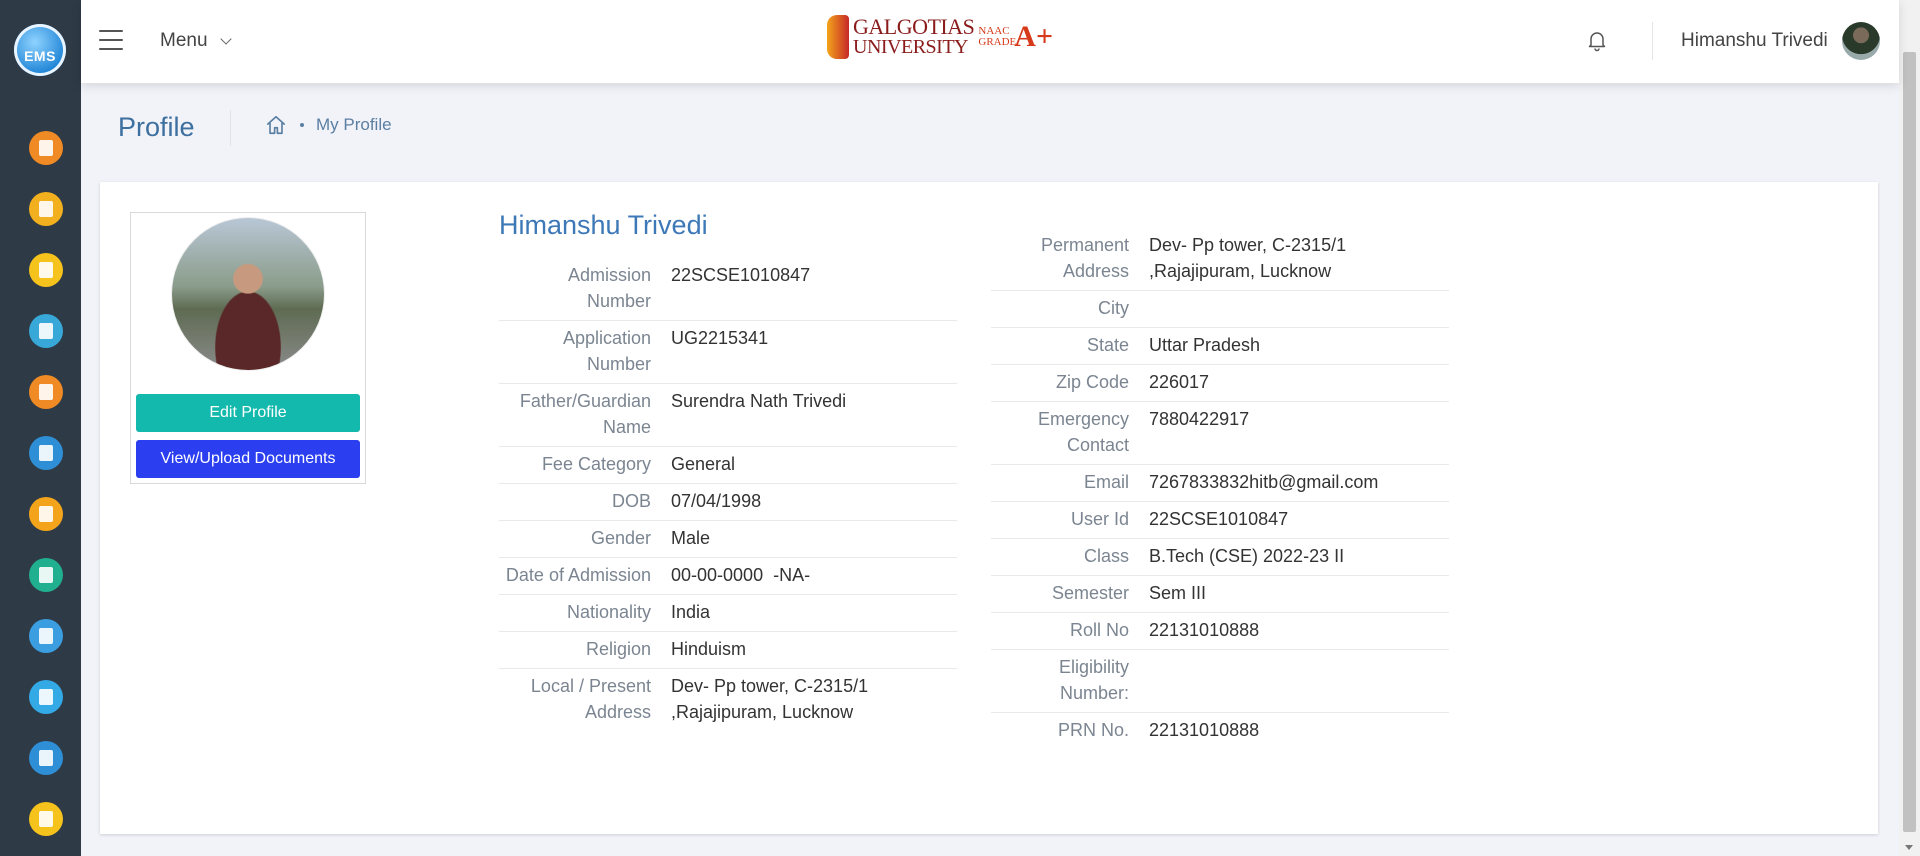 This screenshot has height=856, width=1920. What do you see at coordinates (631, 501) in the screenshot?
I see `field-label: DOB` at bounding box center [631, 501].